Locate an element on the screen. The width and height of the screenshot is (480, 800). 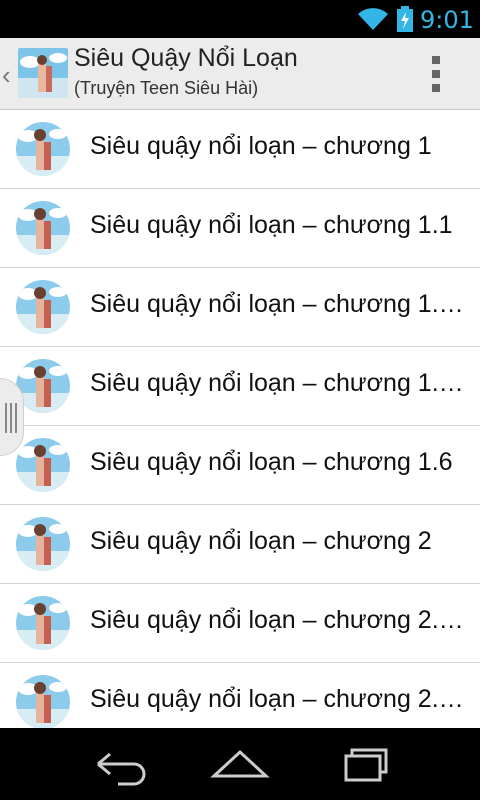
chapter-list-item: Siêu quậy nổi loạn – chương 1.1 is located at coordinates (240, 228).